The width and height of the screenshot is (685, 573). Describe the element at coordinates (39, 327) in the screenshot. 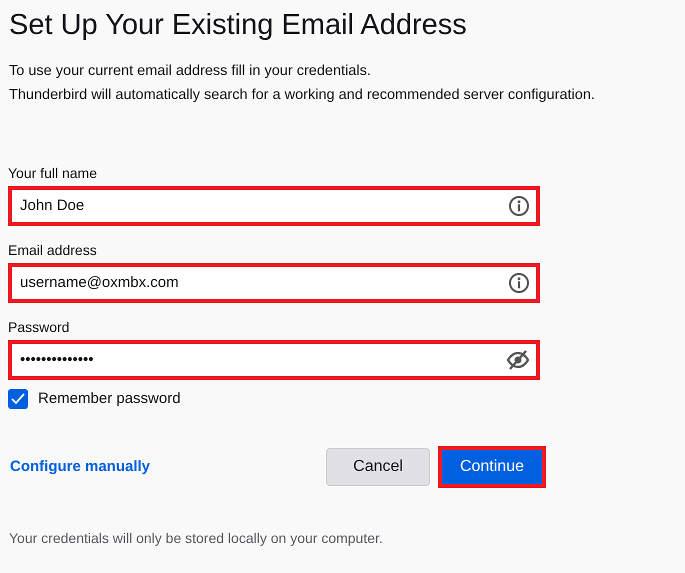

I see `field-label: Password` at that location.